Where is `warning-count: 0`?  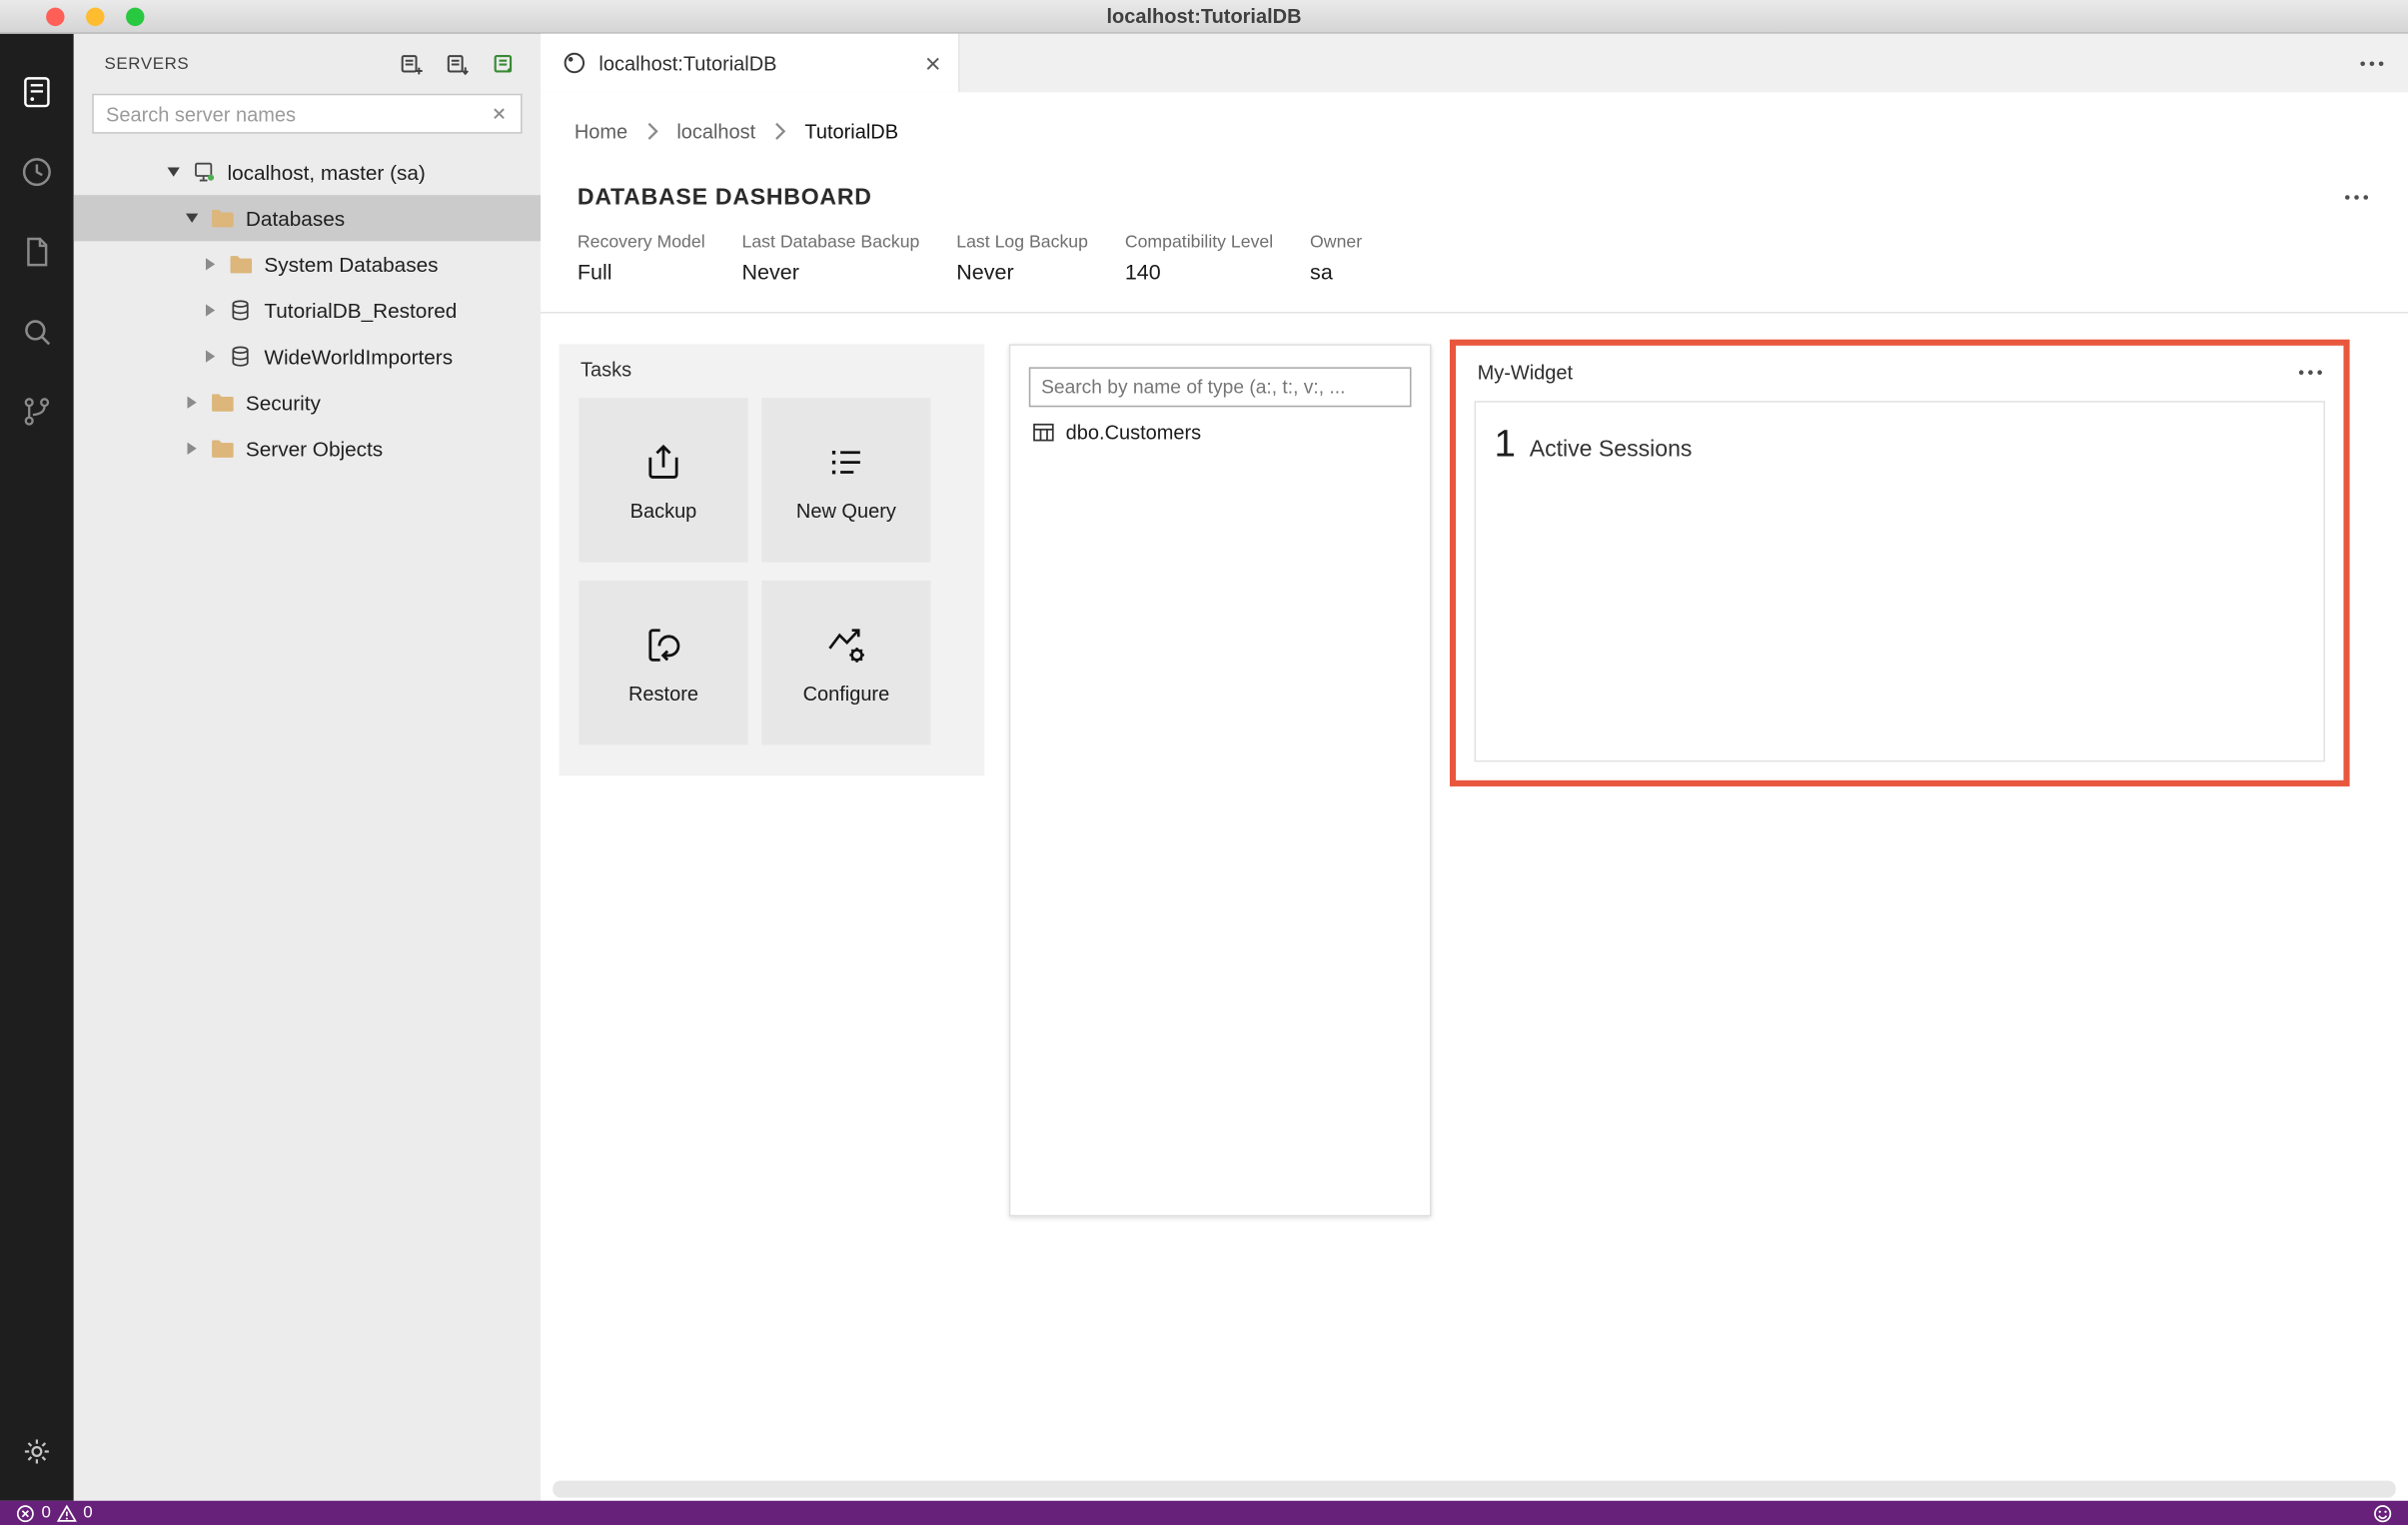
warning-count: 0 is located at coordinates (88, 1513).